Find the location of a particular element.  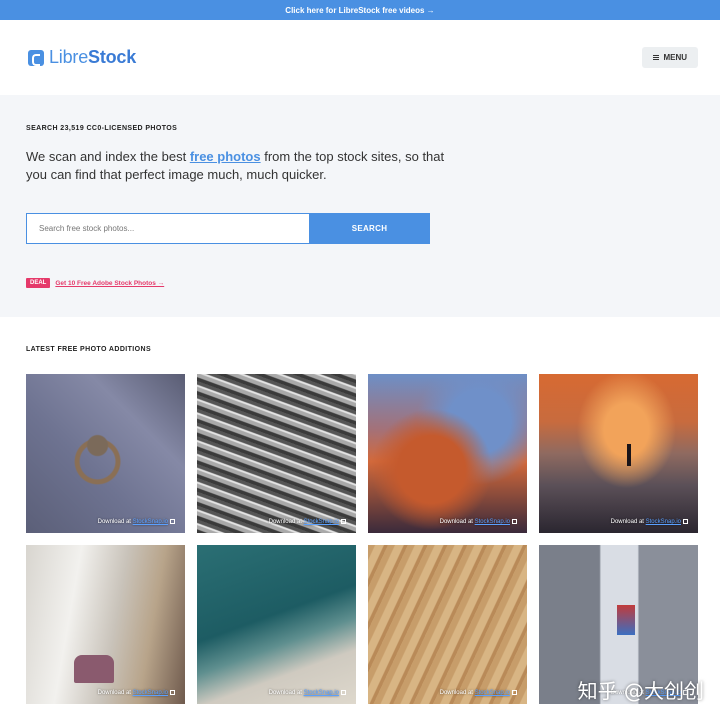

deal-banner: DEAL Get 10 Free Adobe Stock Photos → is located at coordinates (95, 283).